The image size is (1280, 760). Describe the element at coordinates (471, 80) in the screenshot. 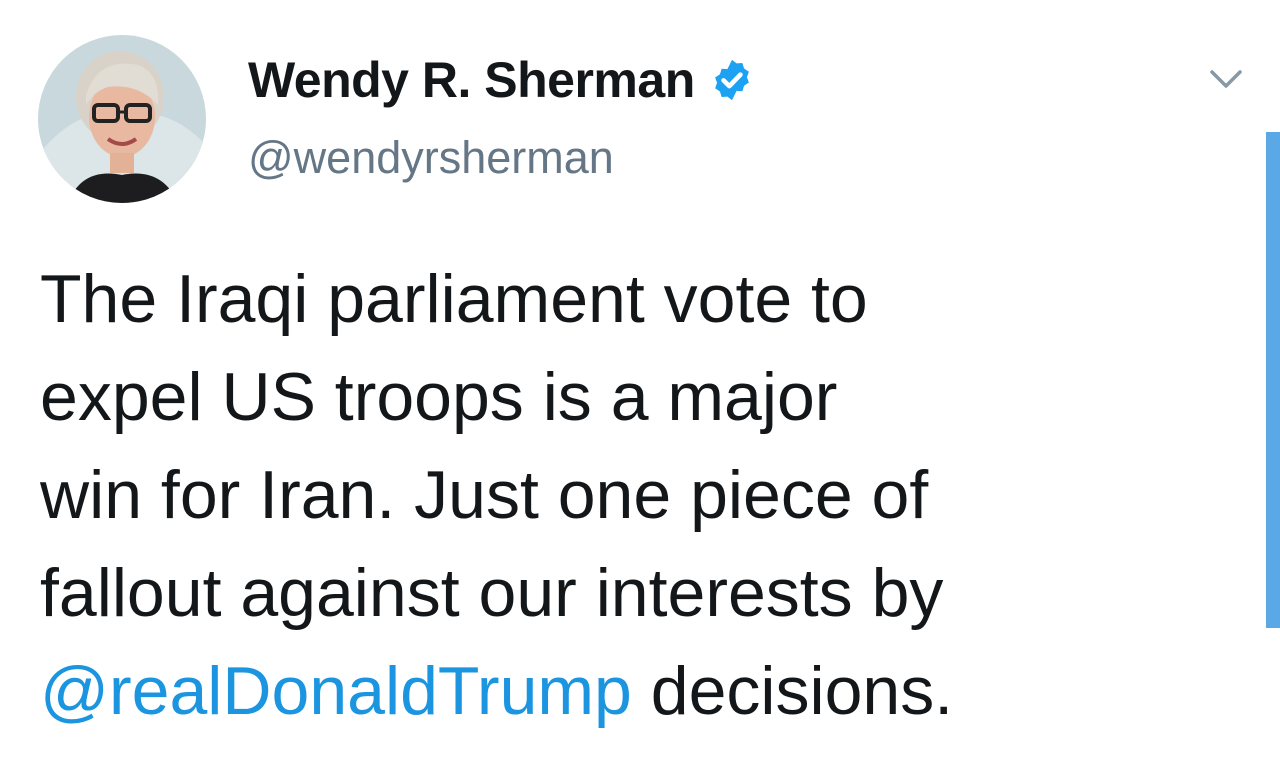

I see `author-display-name: Wendy R. Sherman` at that location.